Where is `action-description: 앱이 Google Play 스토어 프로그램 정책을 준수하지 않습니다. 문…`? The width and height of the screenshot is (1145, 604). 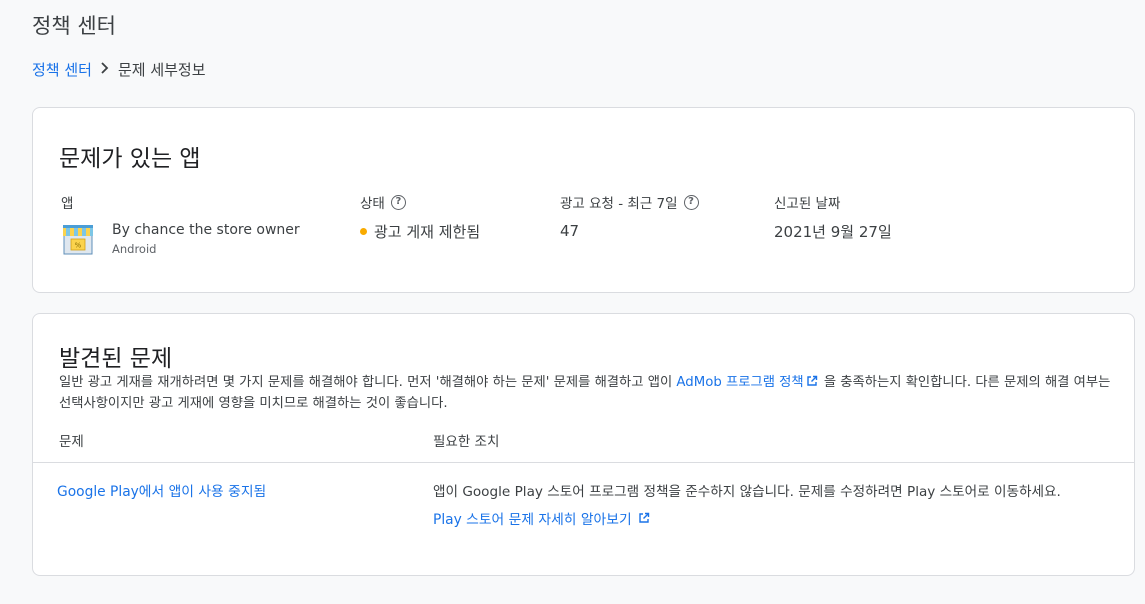
action-description: 앱이 Google Play 스토어 프로그램 정책을 준수하지 않습니다. 문… is located at coordinates (747, 492).